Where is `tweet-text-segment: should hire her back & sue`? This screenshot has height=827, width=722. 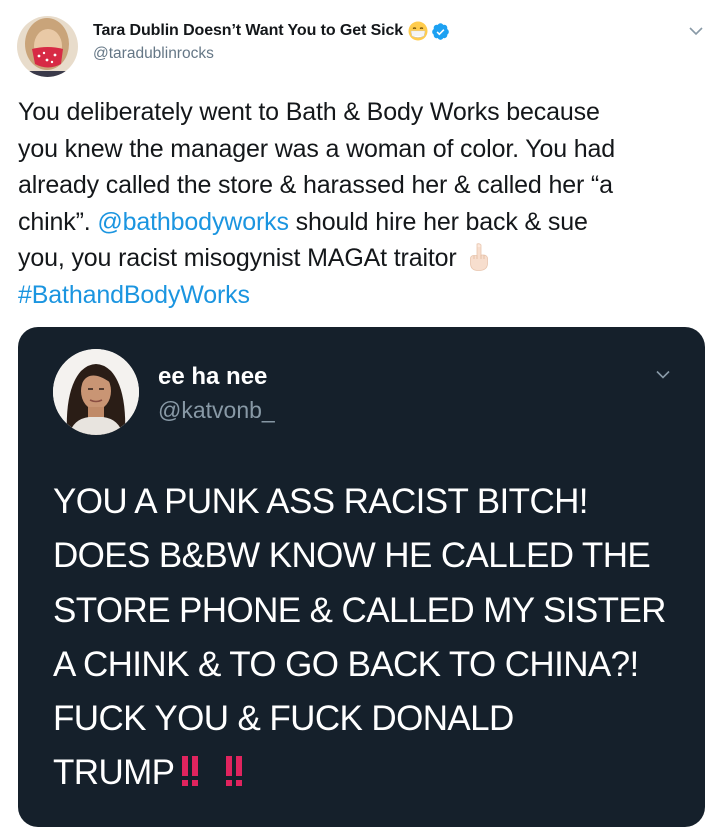
tweet-text-segment: should hire her back & sue is located at coordinates (438, 221).